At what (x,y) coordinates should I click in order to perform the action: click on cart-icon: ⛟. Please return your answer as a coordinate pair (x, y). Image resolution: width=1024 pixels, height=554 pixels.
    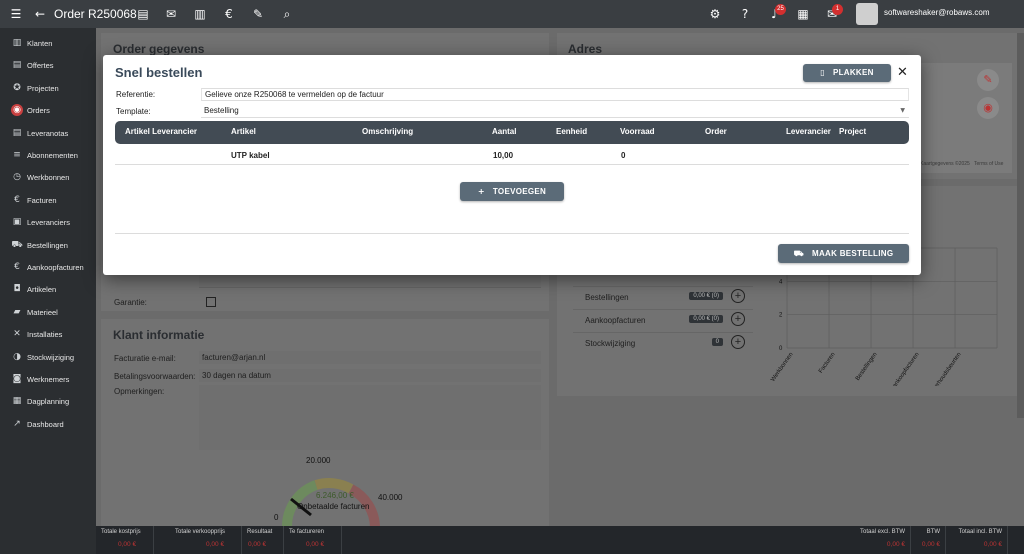
    Looking at the image, I should click on (798, 253).